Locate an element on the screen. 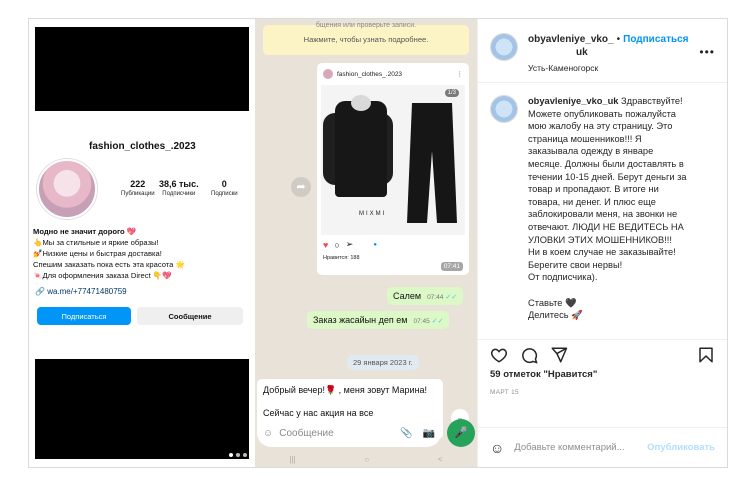 This screenshot has width=743, height=482. heart-icon: ♥ is located at coordinates (326, 244).